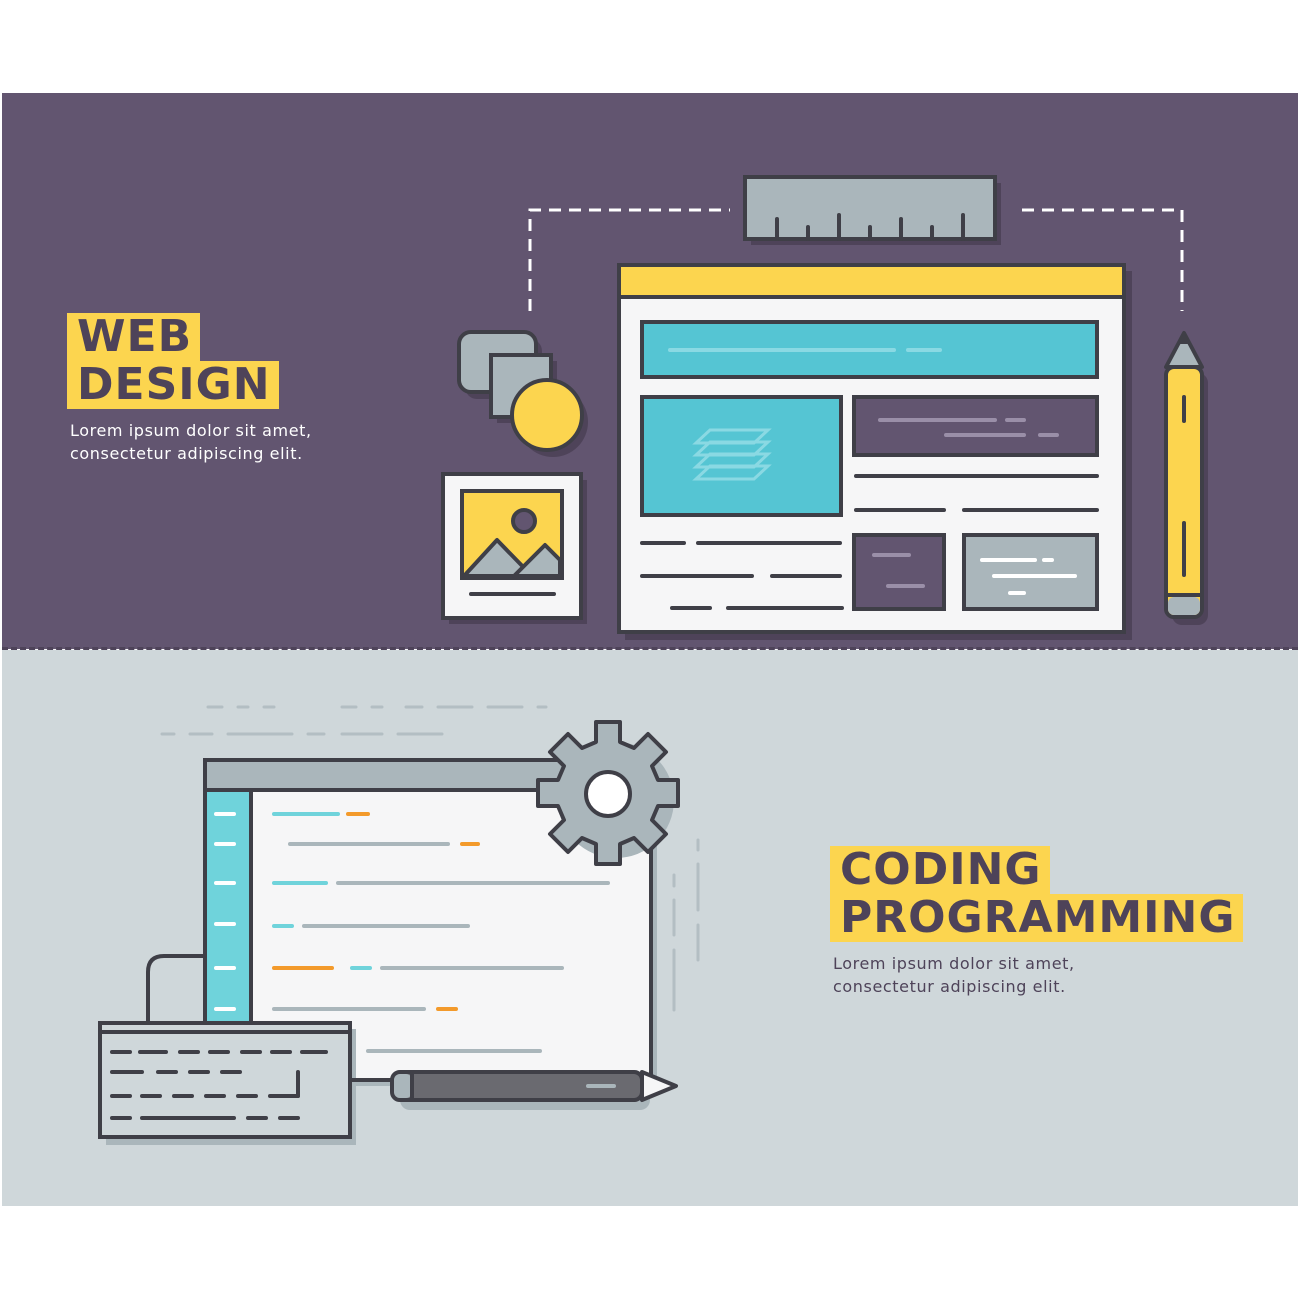 This screenshot has width=1300, height=1300. I want to click on gear-icon, so click(608, 793).